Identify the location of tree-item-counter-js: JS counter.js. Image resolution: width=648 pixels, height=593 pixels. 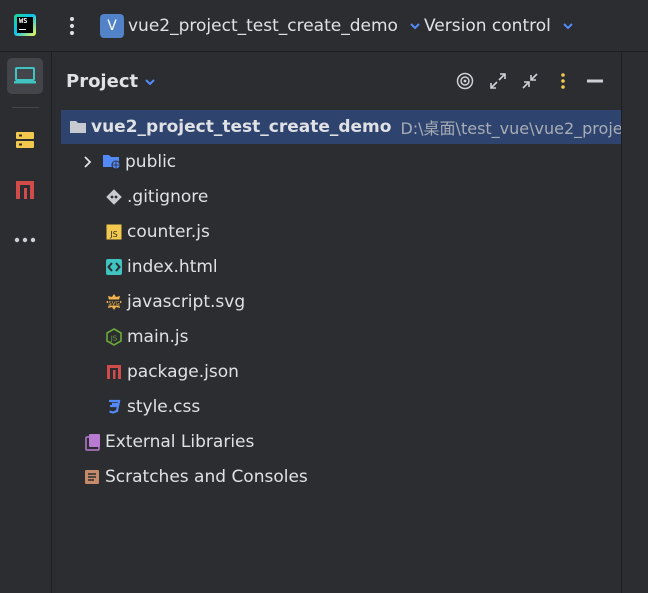
(157, 232).